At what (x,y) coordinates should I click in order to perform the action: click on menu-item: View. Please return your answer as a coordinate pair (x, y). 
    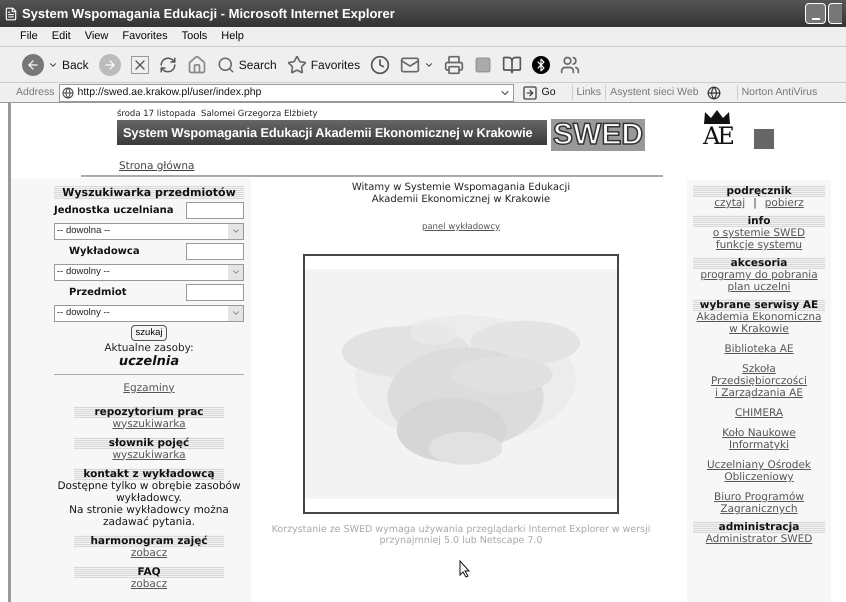
    Looking at the image, I should click on (96, 36).